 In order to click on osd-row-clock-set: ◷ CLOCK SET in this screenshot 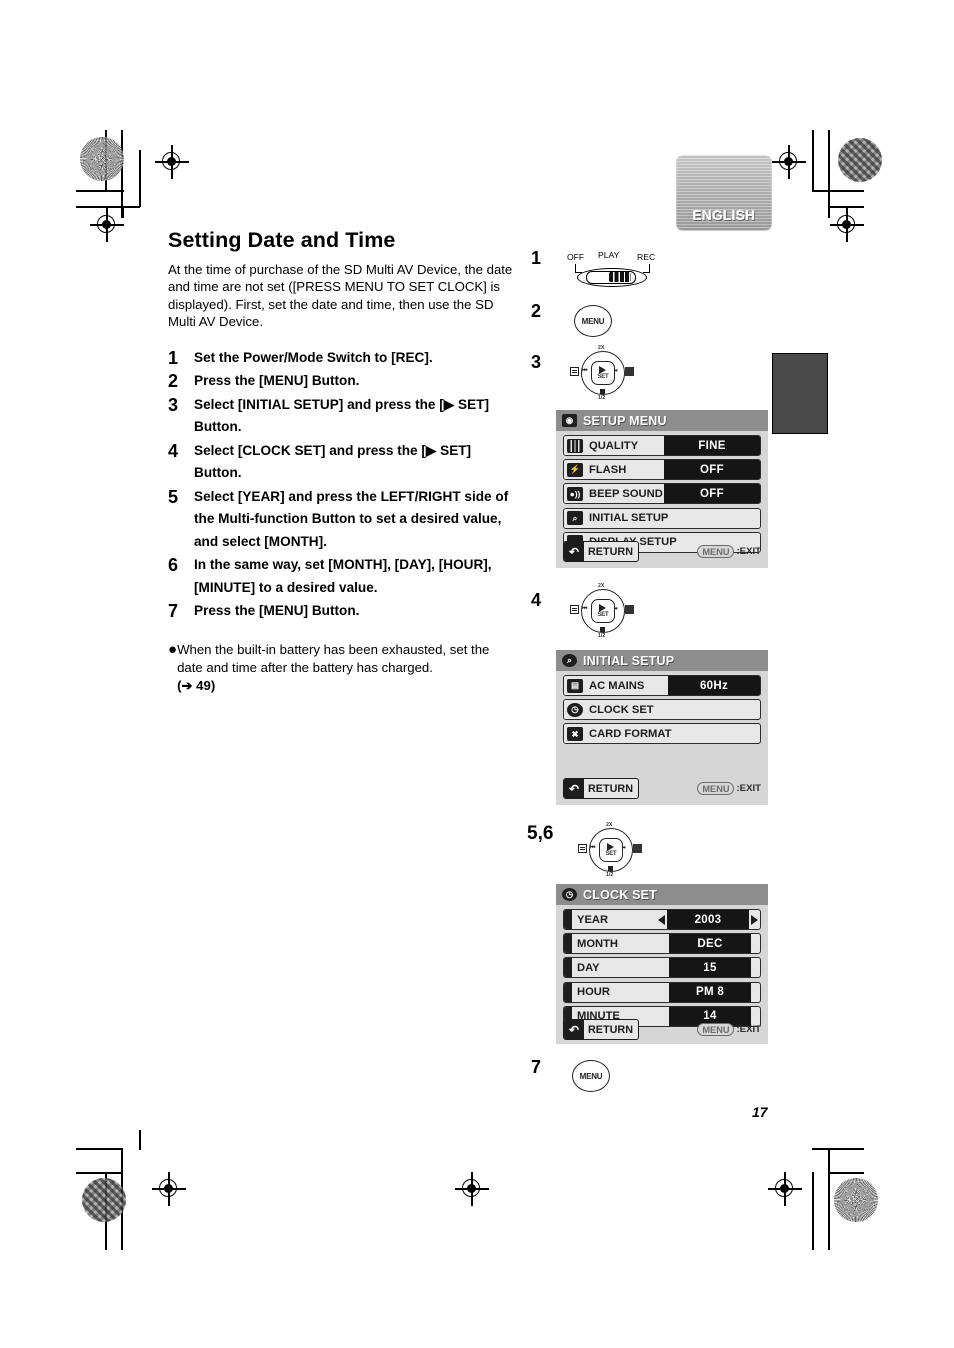, I will do `click(662, 710)`.